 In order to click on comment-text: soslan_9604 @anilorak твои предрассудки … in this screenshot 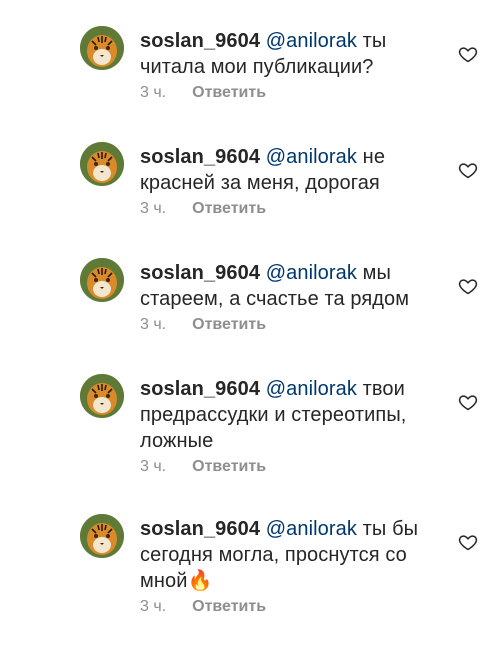, I will do `click(290, 415)`.